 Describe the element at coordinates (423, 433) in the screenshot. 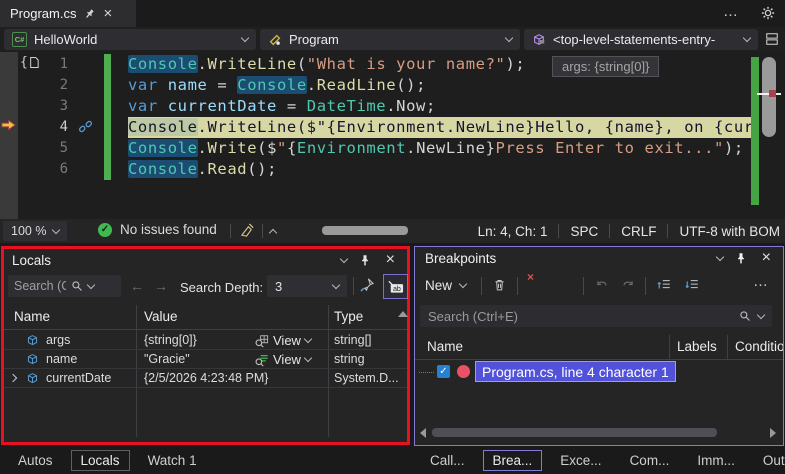

I see `scroll-left-arrow` at that location.